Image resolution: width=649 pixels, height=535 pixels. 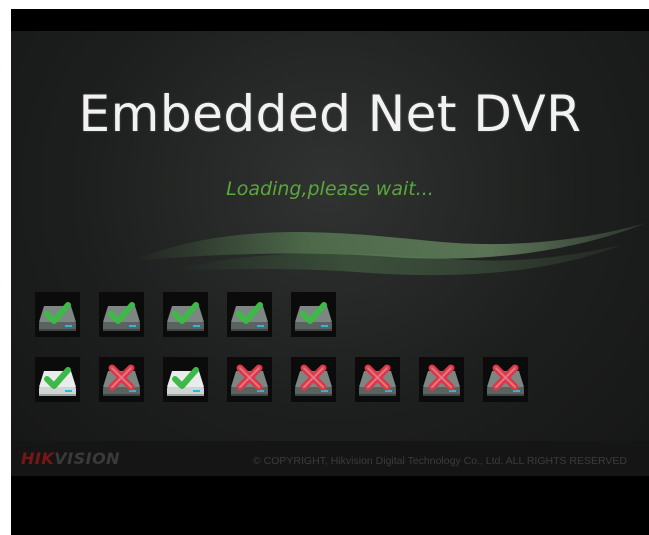 I want to click on disk-row-top, so click(x=185, y=314).